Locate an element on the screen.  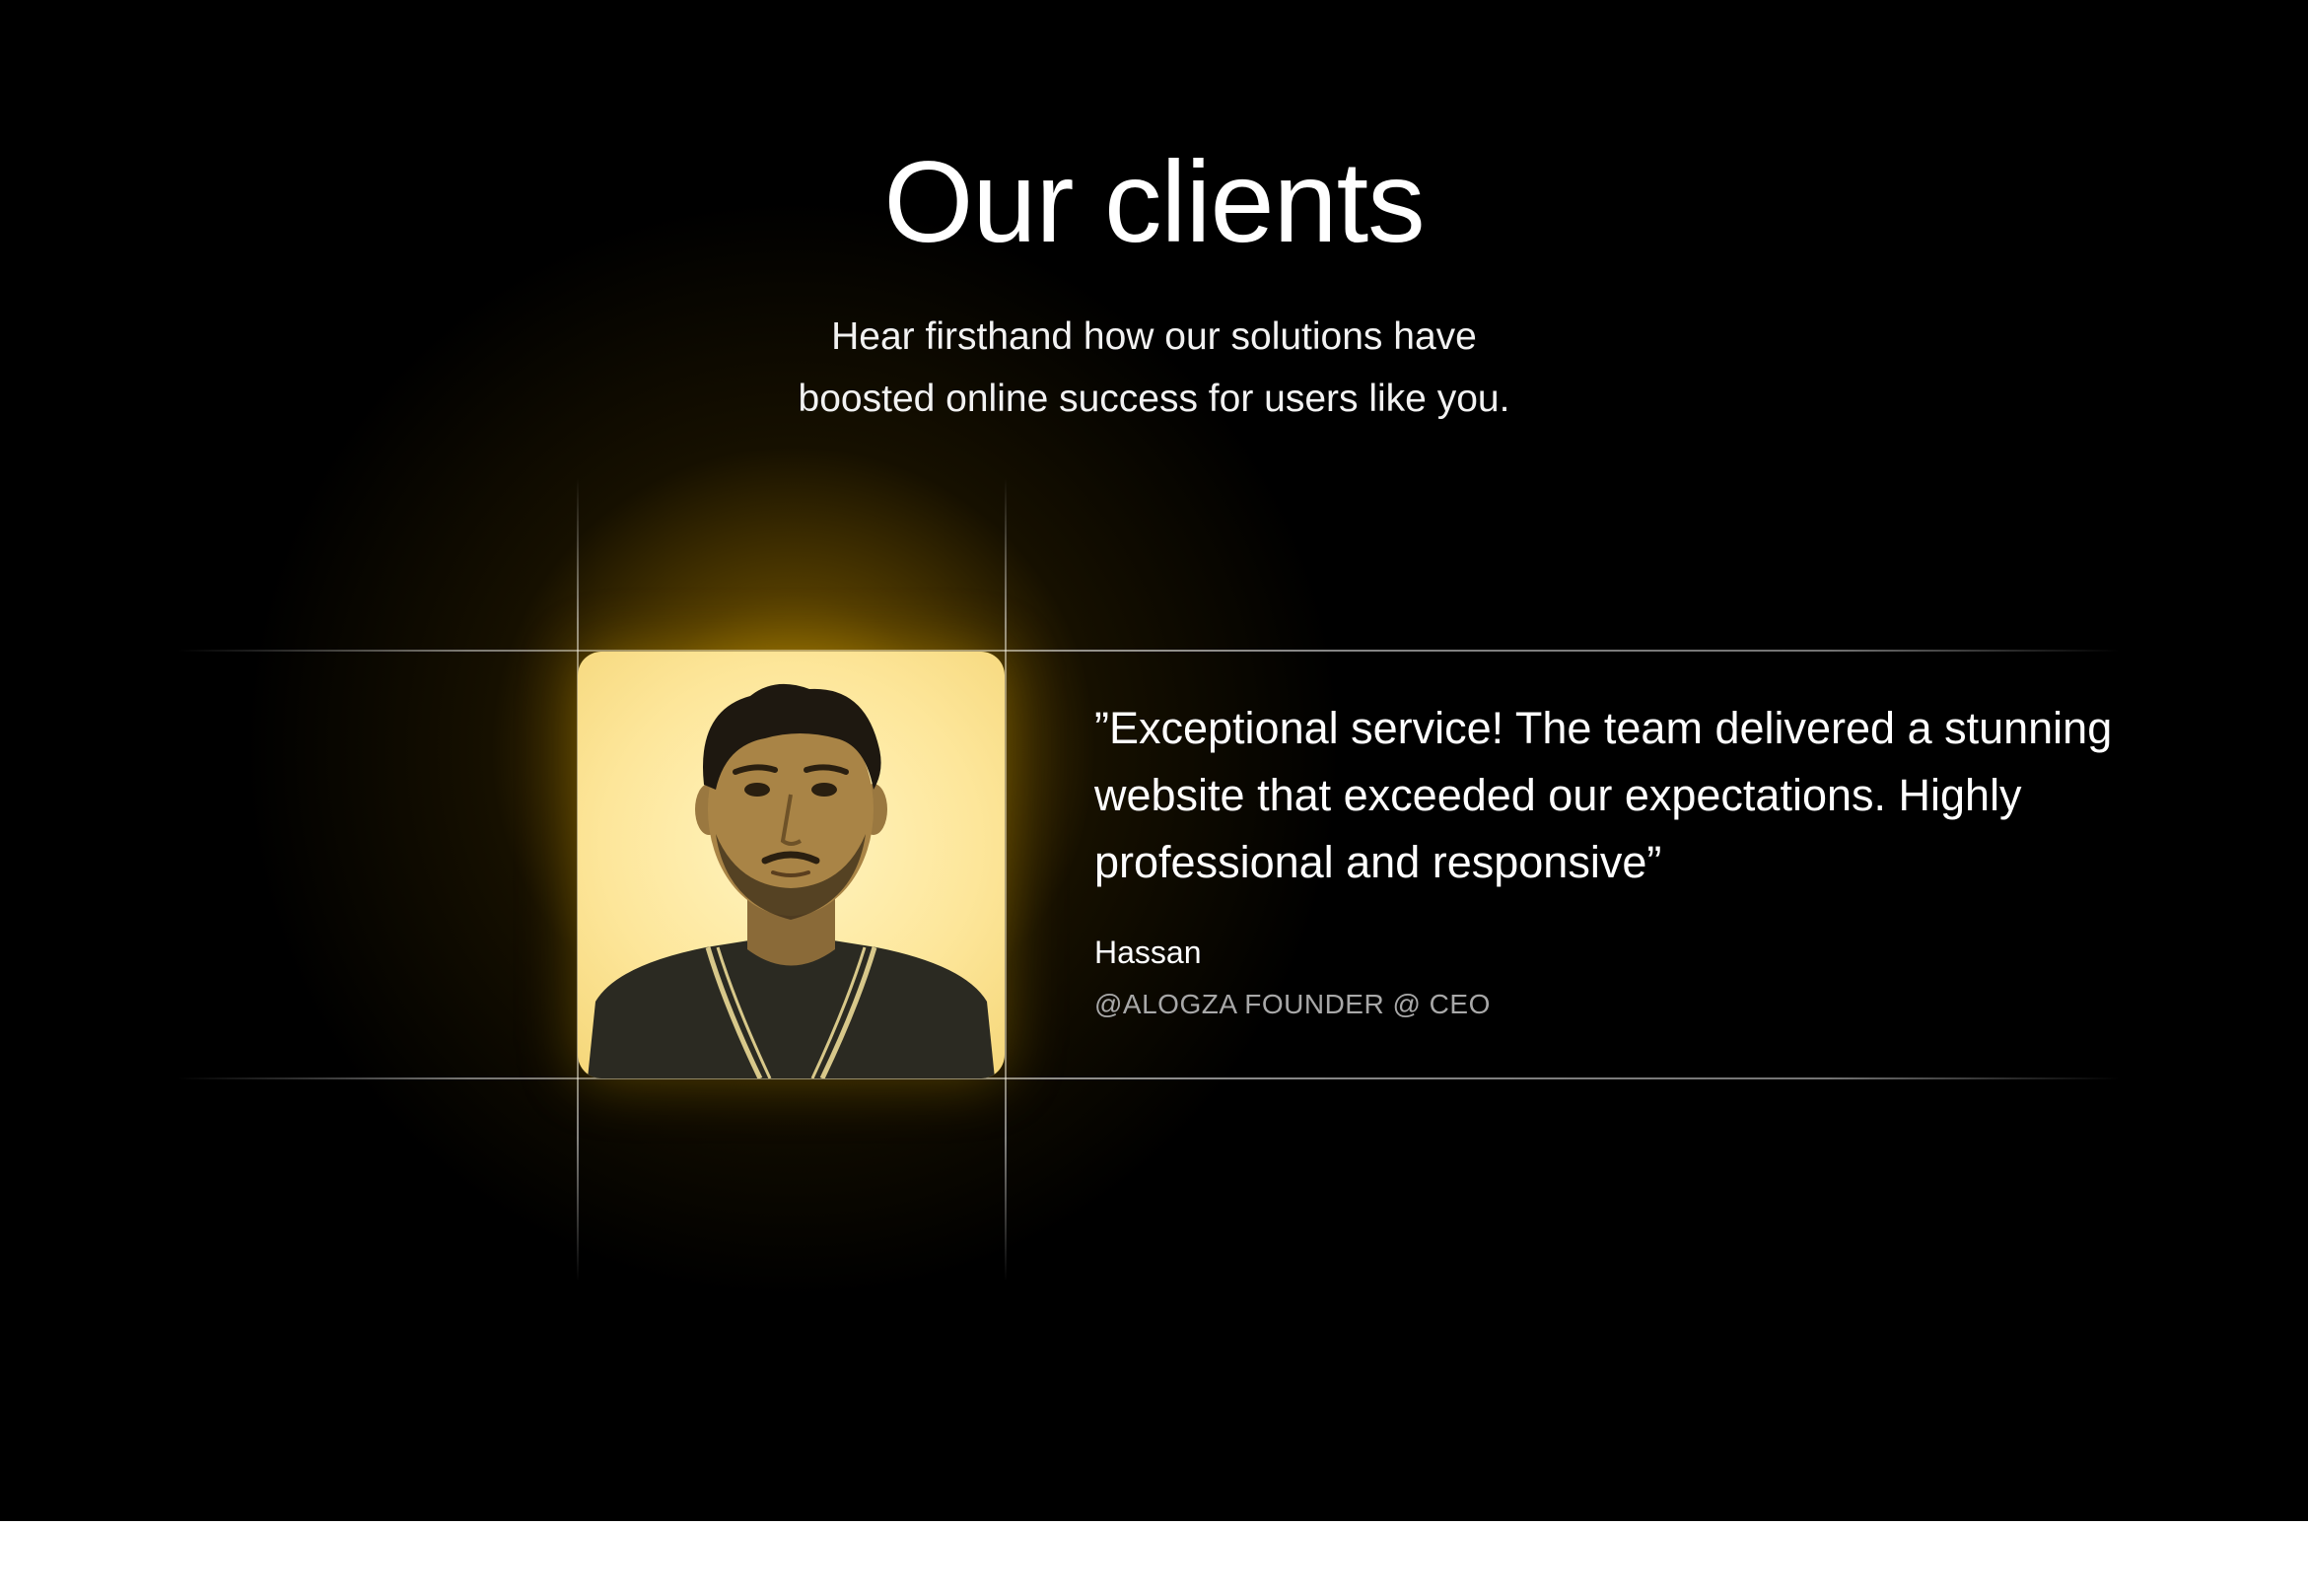
subtitle-line: Hear firsthand how our solutions have is located at coordinates (1154, 336).